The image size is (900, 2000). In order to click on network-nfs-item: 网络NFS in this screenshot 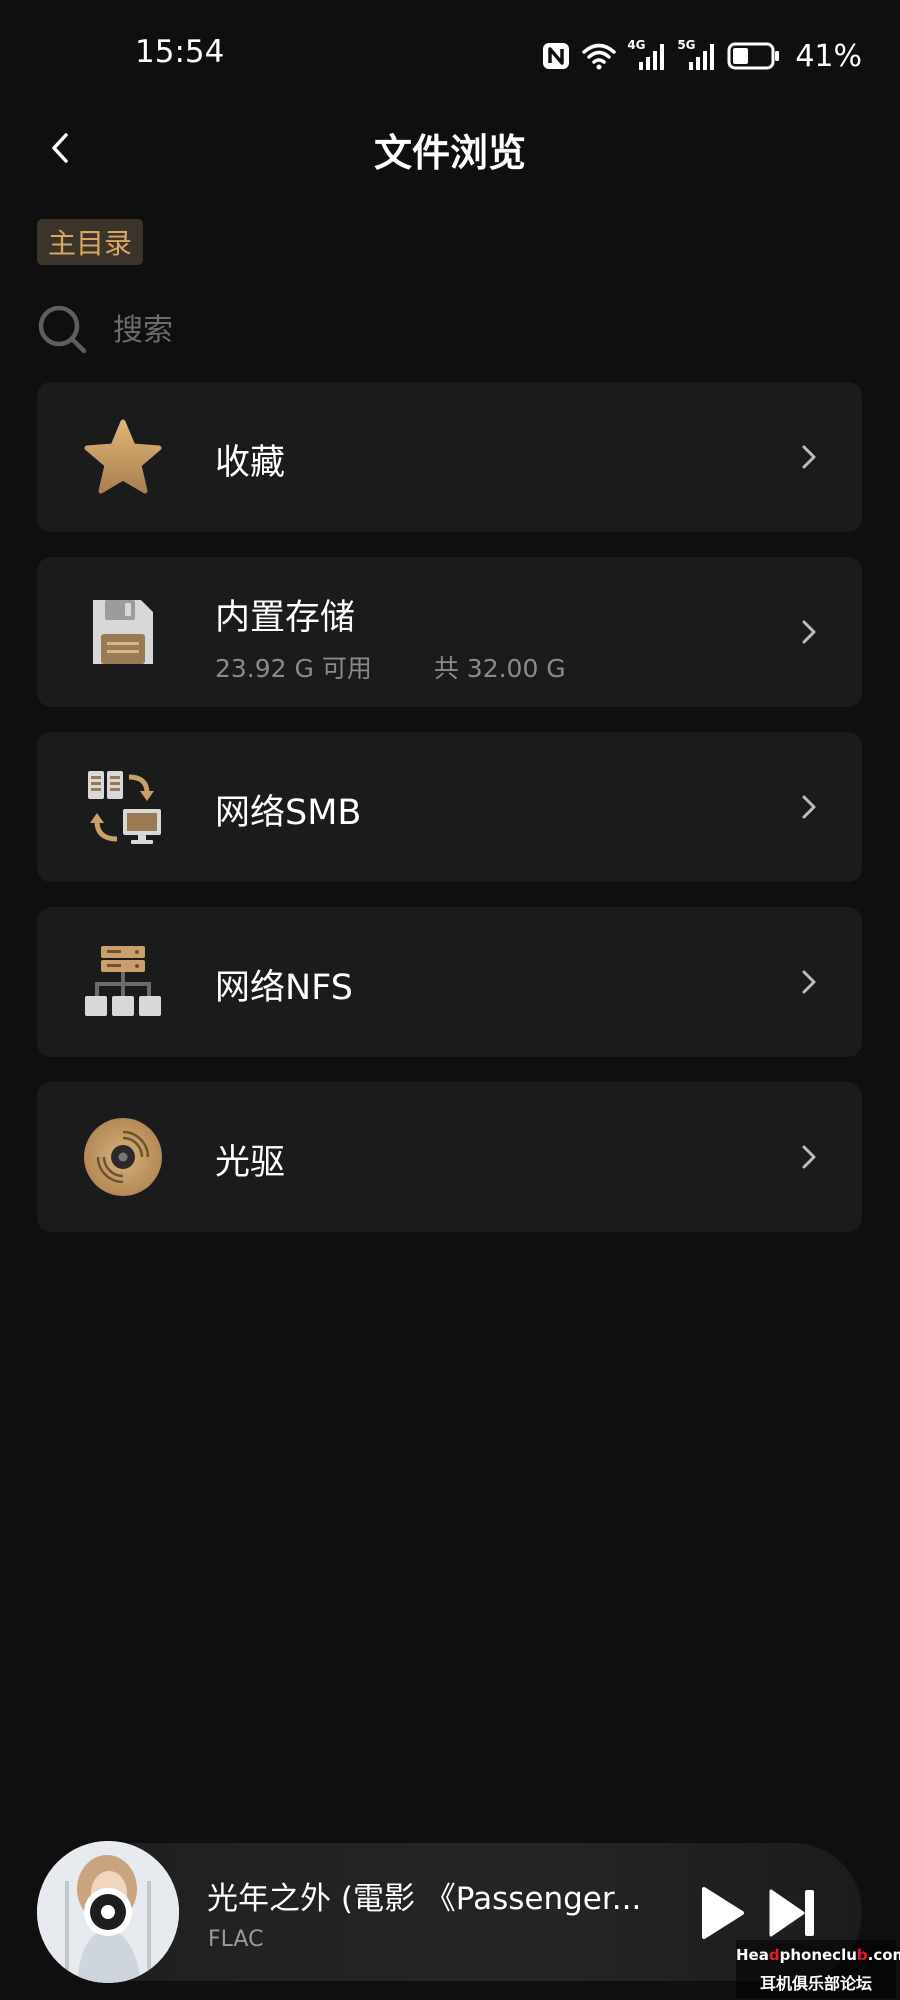, I will do `click(449, 982)`.